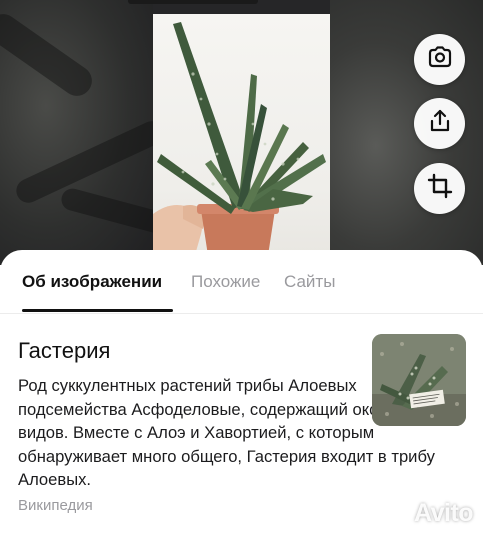  What do you see at coordinates (241, 313) in the screenshot?
I see `tabs-divider` at bounding box center [241, 313].